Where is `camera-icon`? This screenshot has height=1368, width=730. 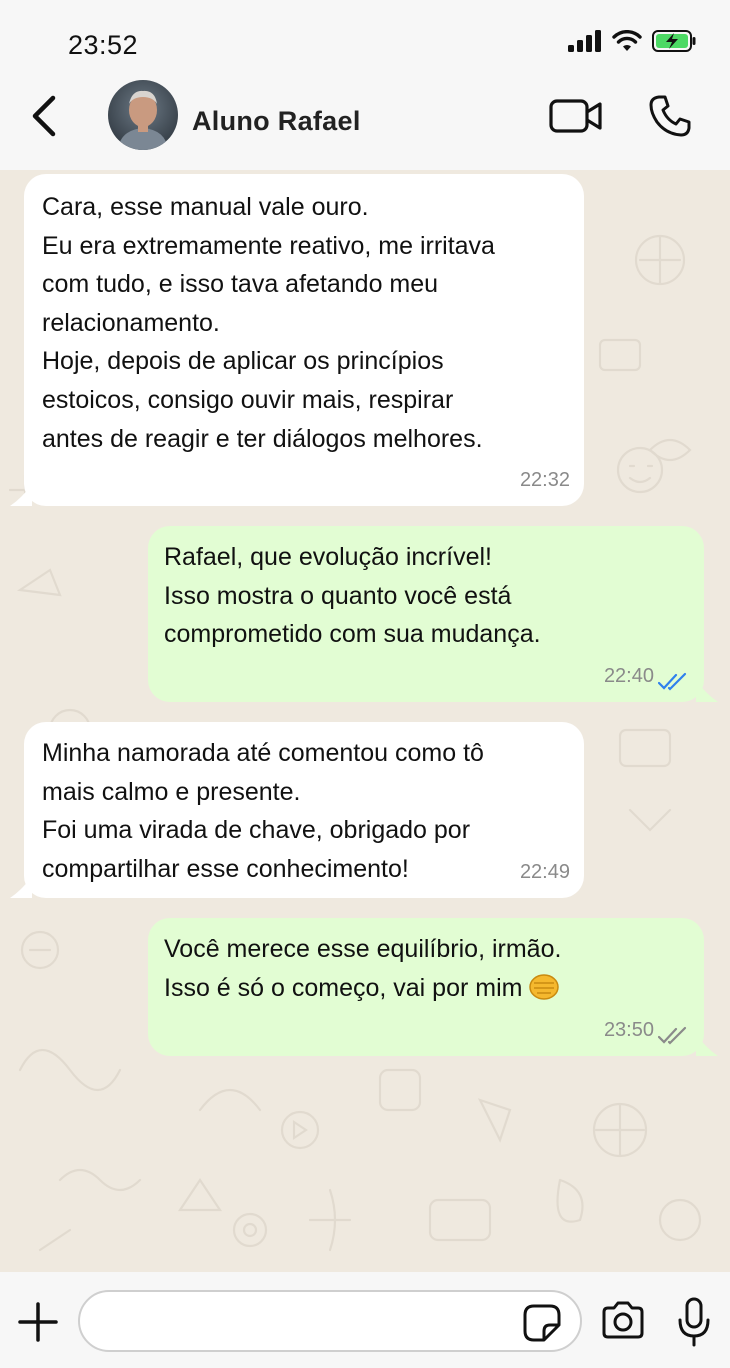 camera-icon is located at coordinates (623, 1320).